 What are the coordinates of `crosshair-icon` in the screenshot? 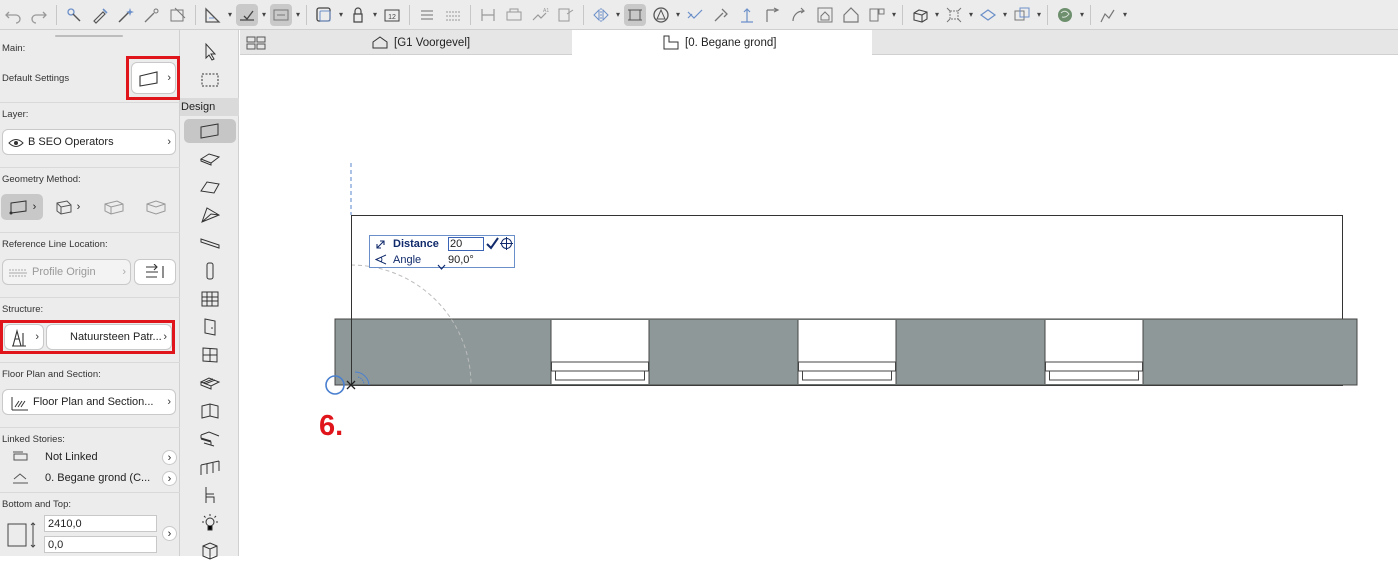 It's located at (506, 243).